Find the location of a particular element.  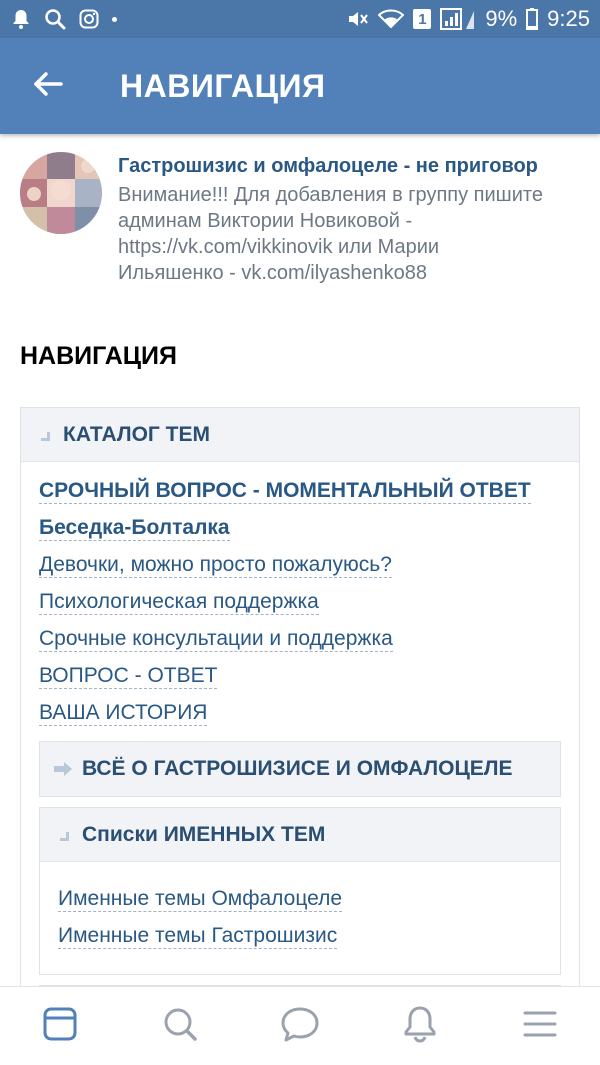

topic-link: ВАША ИСТОРИЯ is located at coordinates (123, 713).